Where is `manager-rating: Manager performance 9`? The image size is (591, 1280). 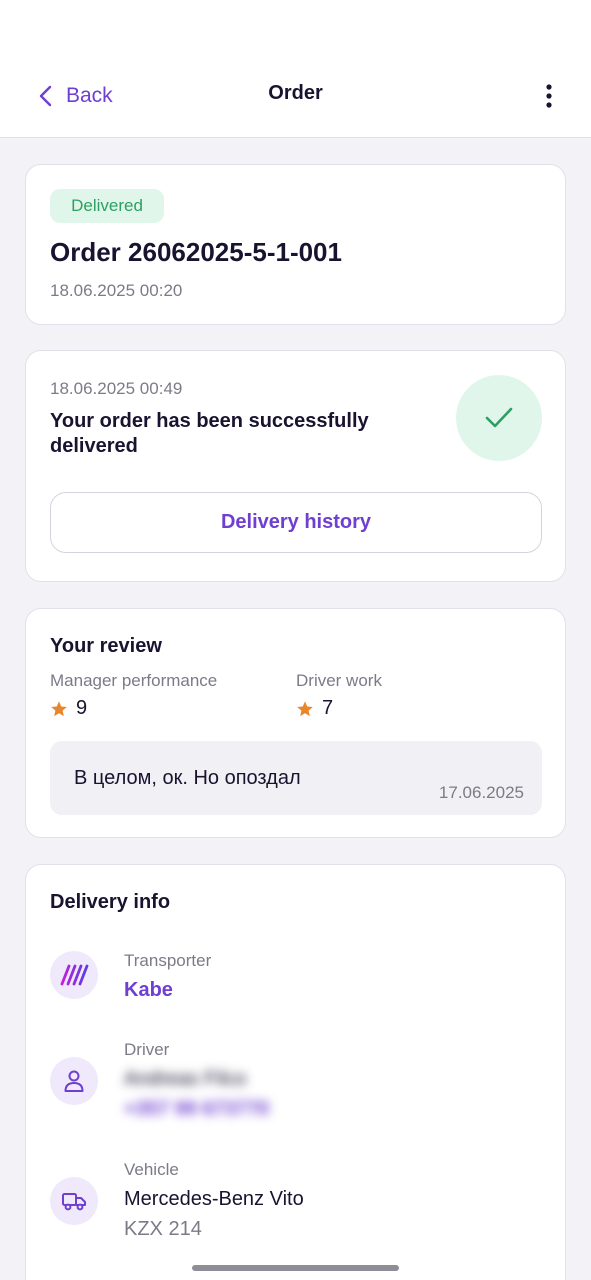
manager-rating: Manager performance 9 is located at coordinates (133, 695).